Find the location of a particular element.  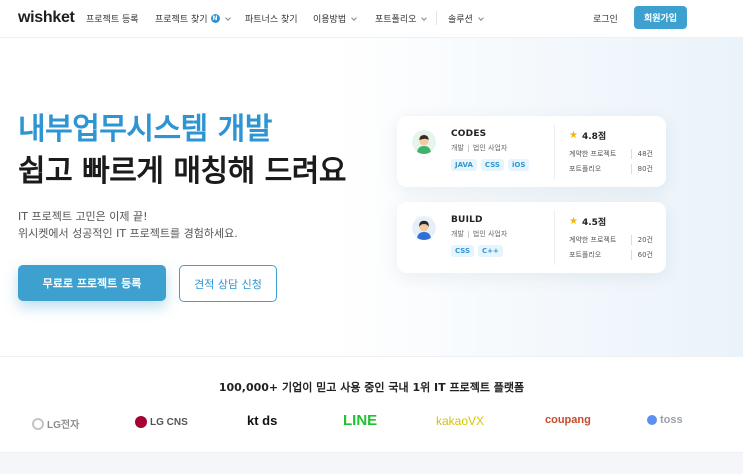

login-link: 로그인 is located at coordinates (605, 18).